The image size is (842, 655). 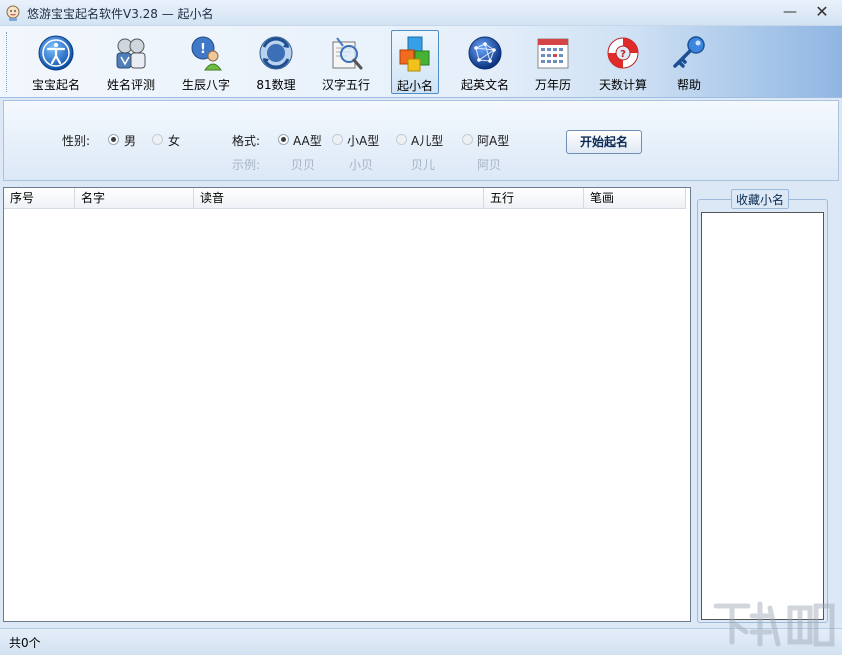 What do you see at coordinates (762, 416) in the screenshot?
I see `favorites-list` at bounding box center [762, 416].